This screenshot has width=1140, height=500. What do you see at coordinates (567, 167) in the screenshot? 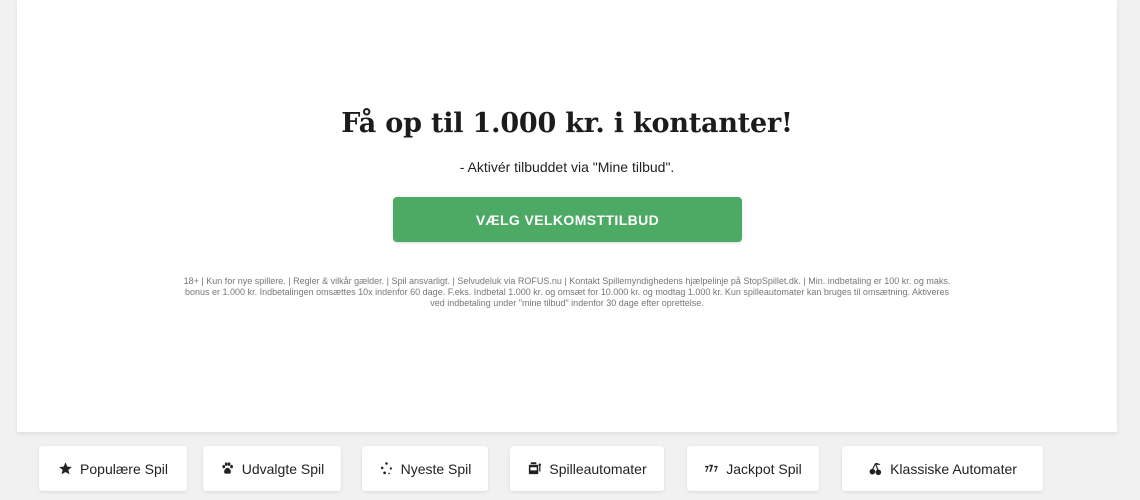
I see `offer-subtitle: - Aktivér tilbuddet via "Mine tilbud".` at bounding box center [567, 167].